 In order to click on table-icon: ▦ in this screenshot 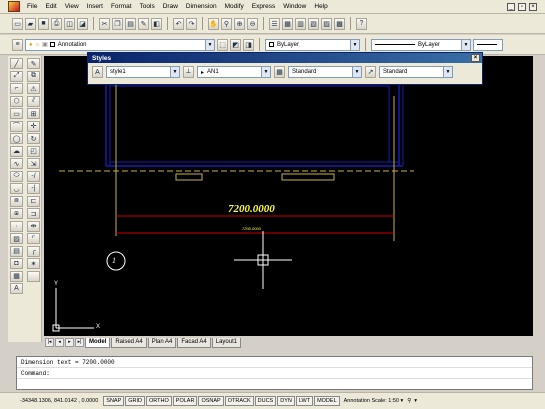, I will do `click(16, 276)`.